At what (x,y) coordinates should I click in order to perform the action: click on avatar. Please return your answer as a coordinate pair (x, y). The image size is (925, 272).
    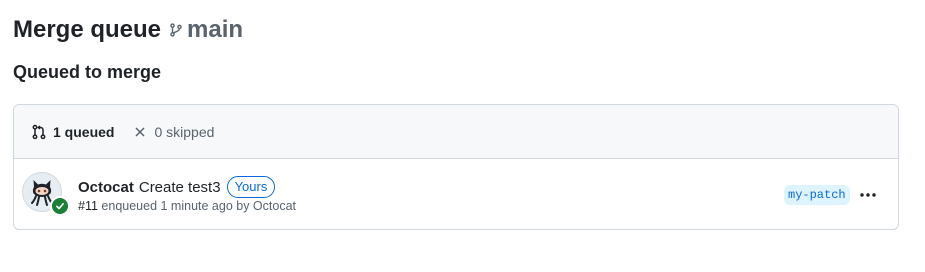
    Looking at the image, I should click on (46, 194).